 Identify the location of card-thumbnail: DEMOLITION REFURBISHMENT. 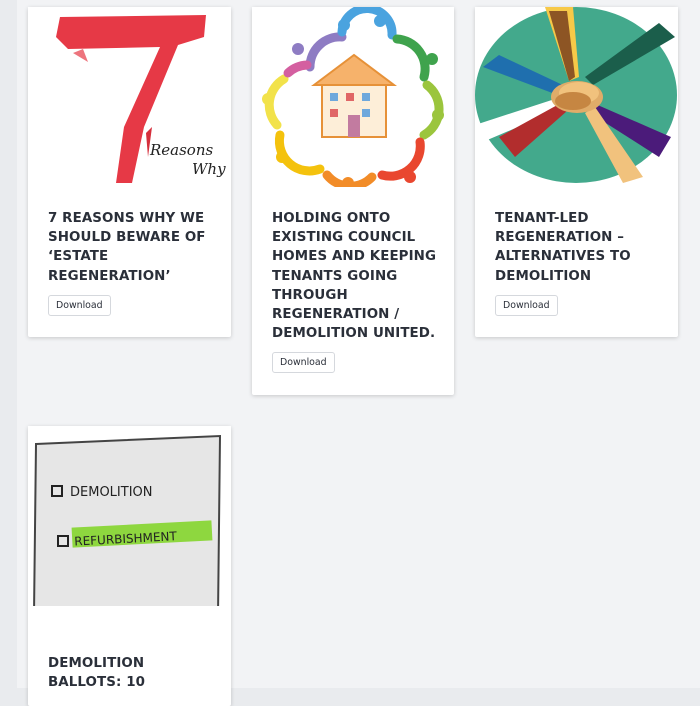
(129, 516).